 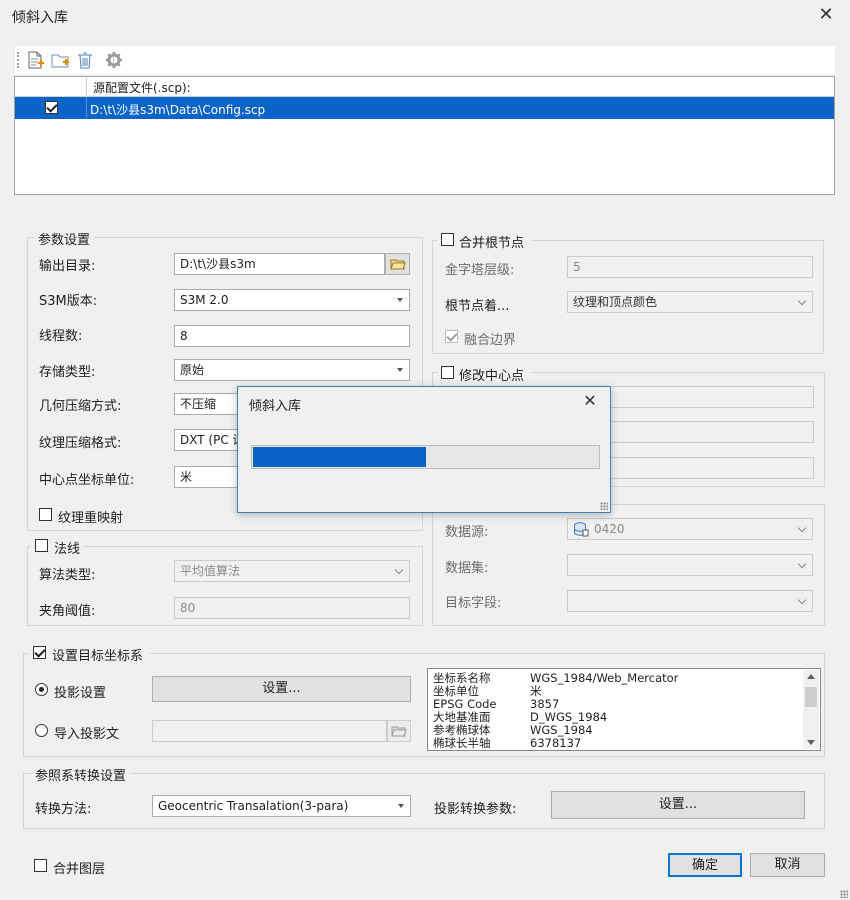 What do you see at coordinates (204, 300) in the screenshot?
I see `s3m-version-value: S3M 2.0` at bounding box center [204, 300].